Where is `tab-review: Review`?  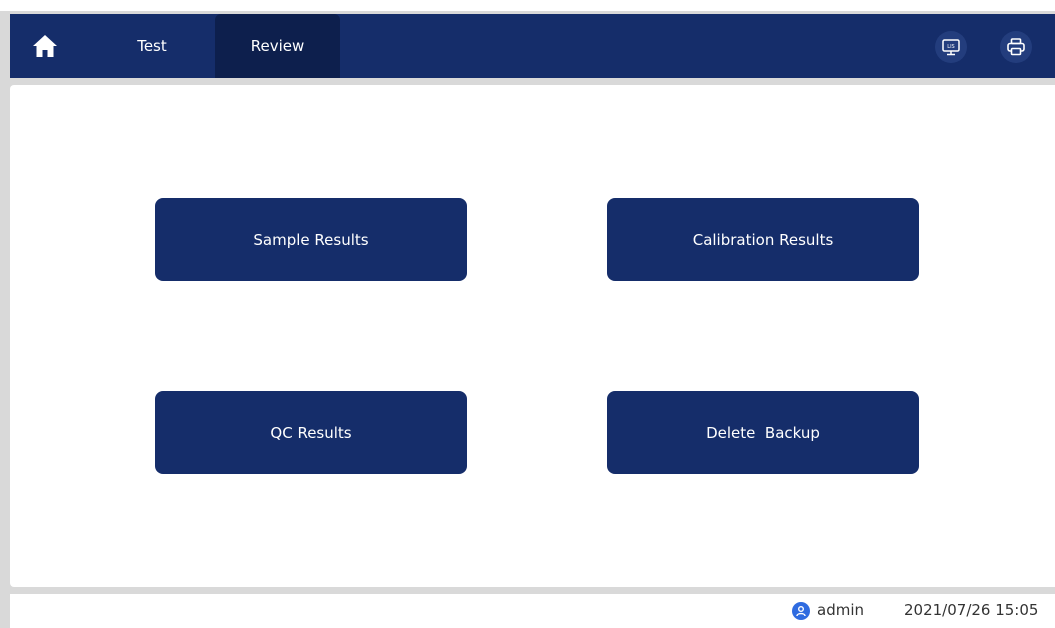 tab-review: Review is located at coordinates (277, 46).